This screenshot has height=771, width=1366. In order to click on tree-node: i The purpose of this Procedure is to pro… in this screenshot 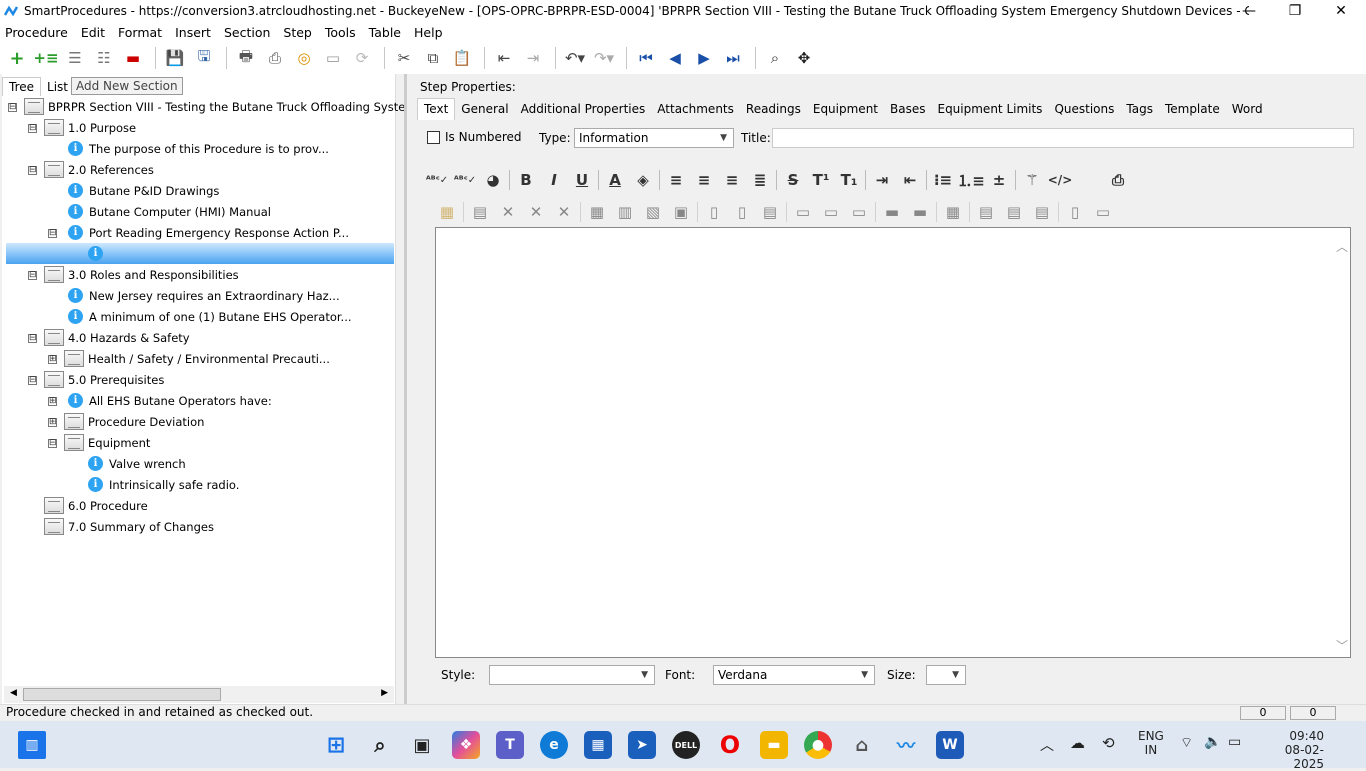, I will do `click(198, 148)`.